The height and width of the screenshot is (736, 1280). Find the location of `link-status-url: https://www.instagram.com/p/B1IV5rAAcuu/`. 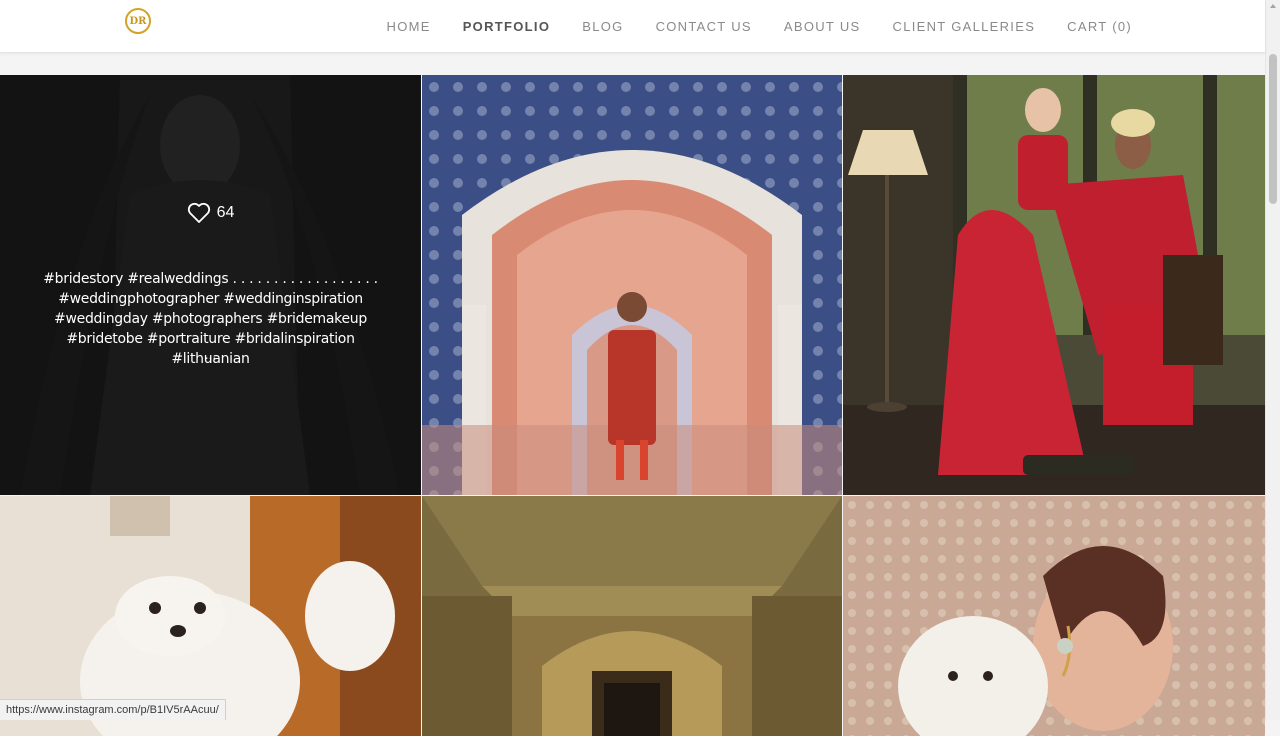

link-status-url: https://www.instagram.com/p/B1IV5rAAcuu/ is located at coordinates (113, 709).